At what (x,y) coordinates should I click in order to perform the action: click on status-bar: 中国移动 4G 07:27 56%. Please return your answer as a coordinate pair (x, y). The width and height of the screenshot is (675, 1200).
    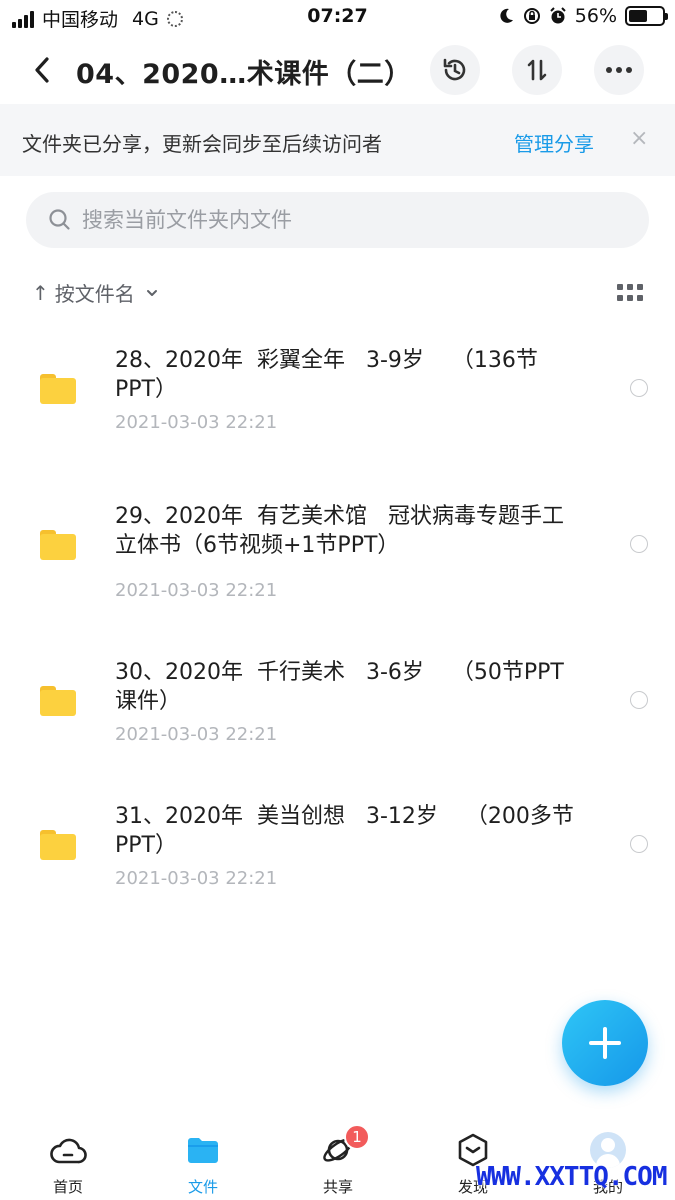
    Looking at the image, I should click on (337, 17).